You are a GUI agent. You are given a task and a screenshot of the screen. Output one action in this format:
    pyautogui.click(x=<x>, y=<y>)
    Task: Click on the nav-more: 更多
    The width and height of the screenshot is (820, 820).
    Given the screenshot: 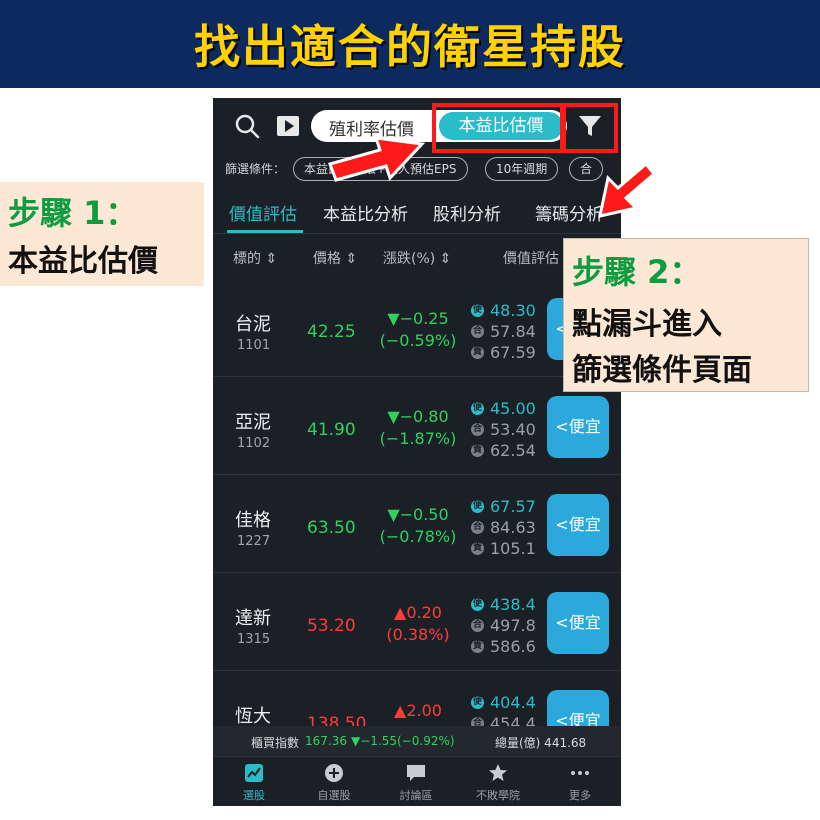 What is the action you would take?
    pyautogui.click(x=580, y=783)
    